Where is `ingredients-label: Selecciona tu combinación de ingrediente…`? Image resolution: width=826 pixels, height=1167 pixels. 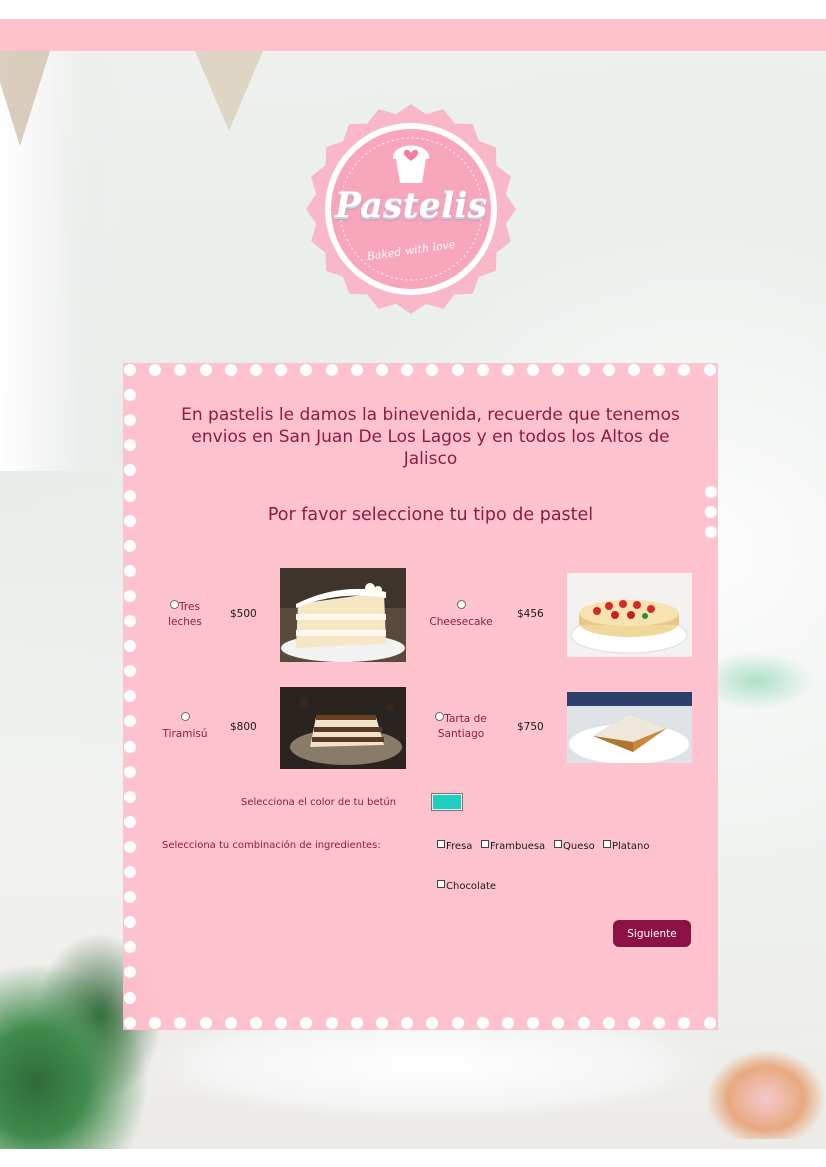
ingredients-label: Selecciona tu combinación de ingrediente… is located at coordinates (271, 845).